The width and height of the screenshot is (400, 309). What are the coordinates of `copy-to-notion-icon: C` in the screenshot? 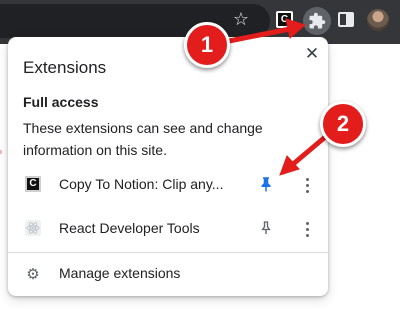 It's located at (33, 184).